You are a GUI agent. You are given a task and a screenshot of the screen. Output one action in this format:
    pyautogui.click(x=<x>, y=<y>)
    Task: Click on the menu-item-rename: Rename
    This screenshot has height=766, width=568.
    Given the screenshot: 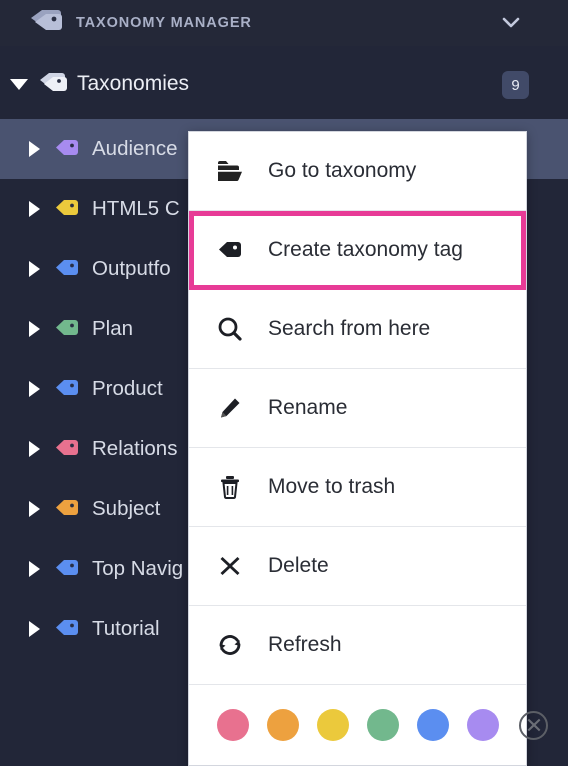 What is the action you would take?
    pyautogui.click(x=357, y=408)
    